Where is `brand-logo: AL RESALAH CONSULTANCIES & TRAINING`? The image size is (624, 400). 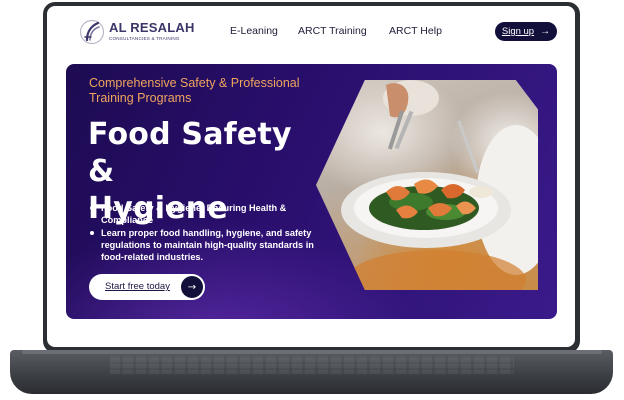
brand-logo: AL RESALAH CONSULTANCIES & TRAINING is located at coordinates (139, 33).